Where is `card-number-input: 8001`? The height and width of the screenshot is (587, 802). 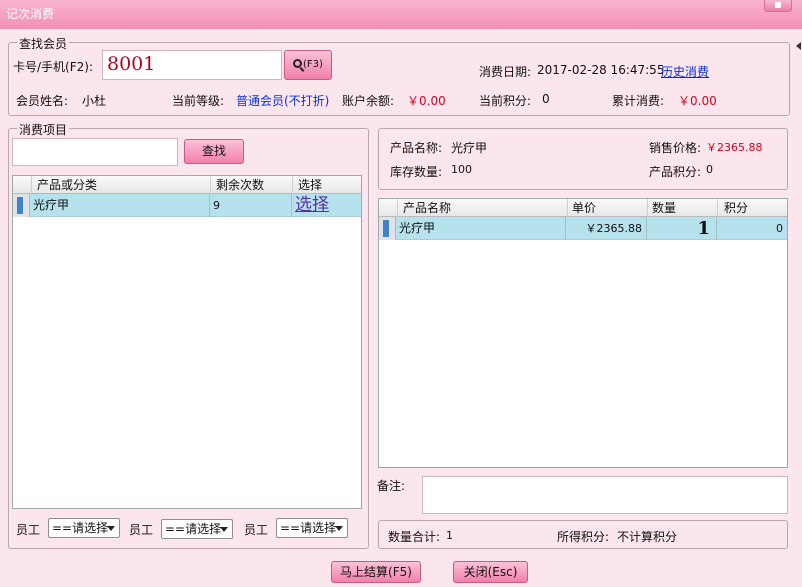
card-number-input: 8001 is located at coordinates (192, 65).